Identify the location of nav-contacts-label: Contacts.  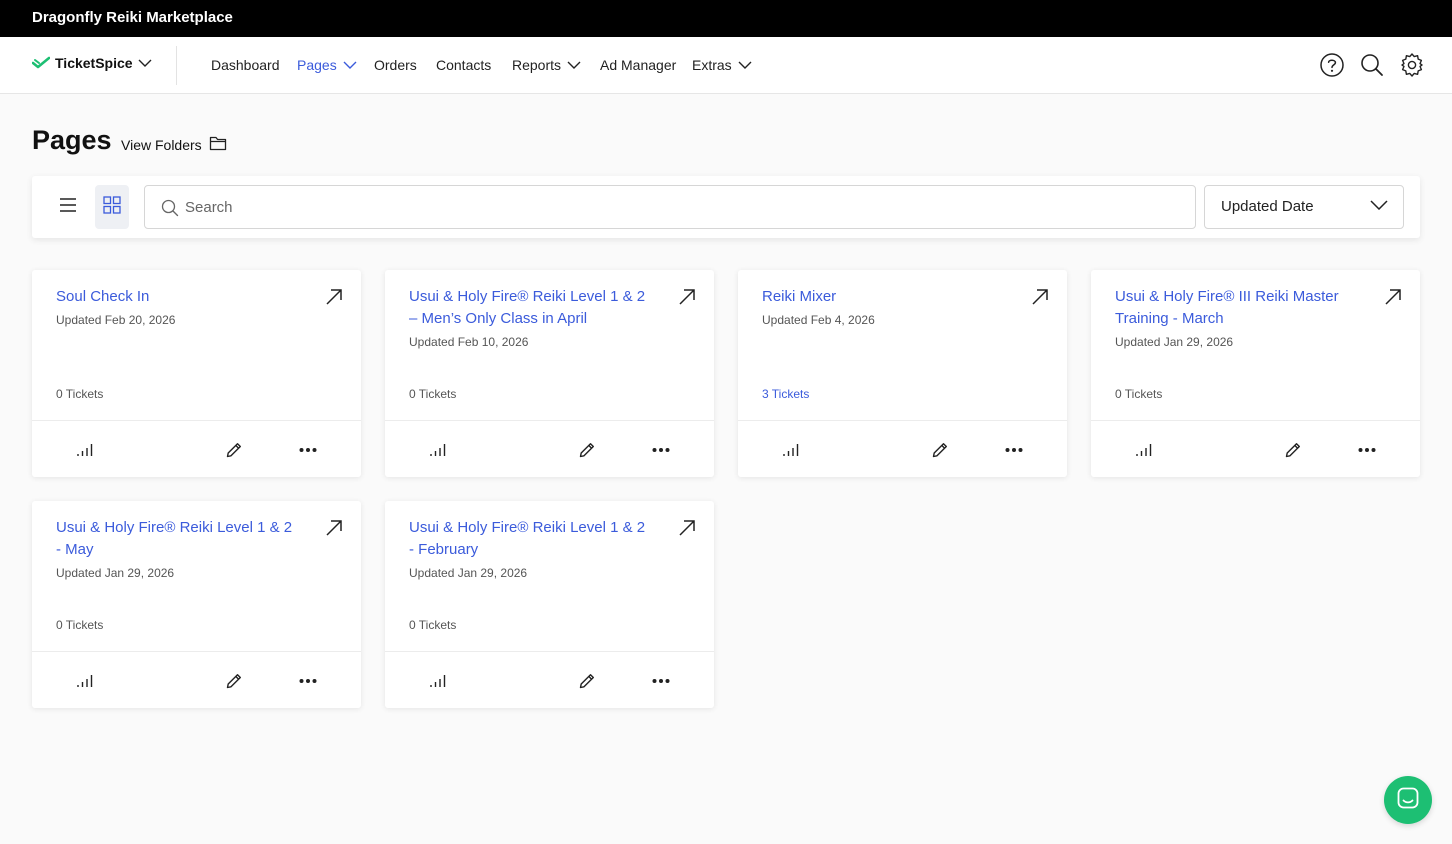
(464, 65).